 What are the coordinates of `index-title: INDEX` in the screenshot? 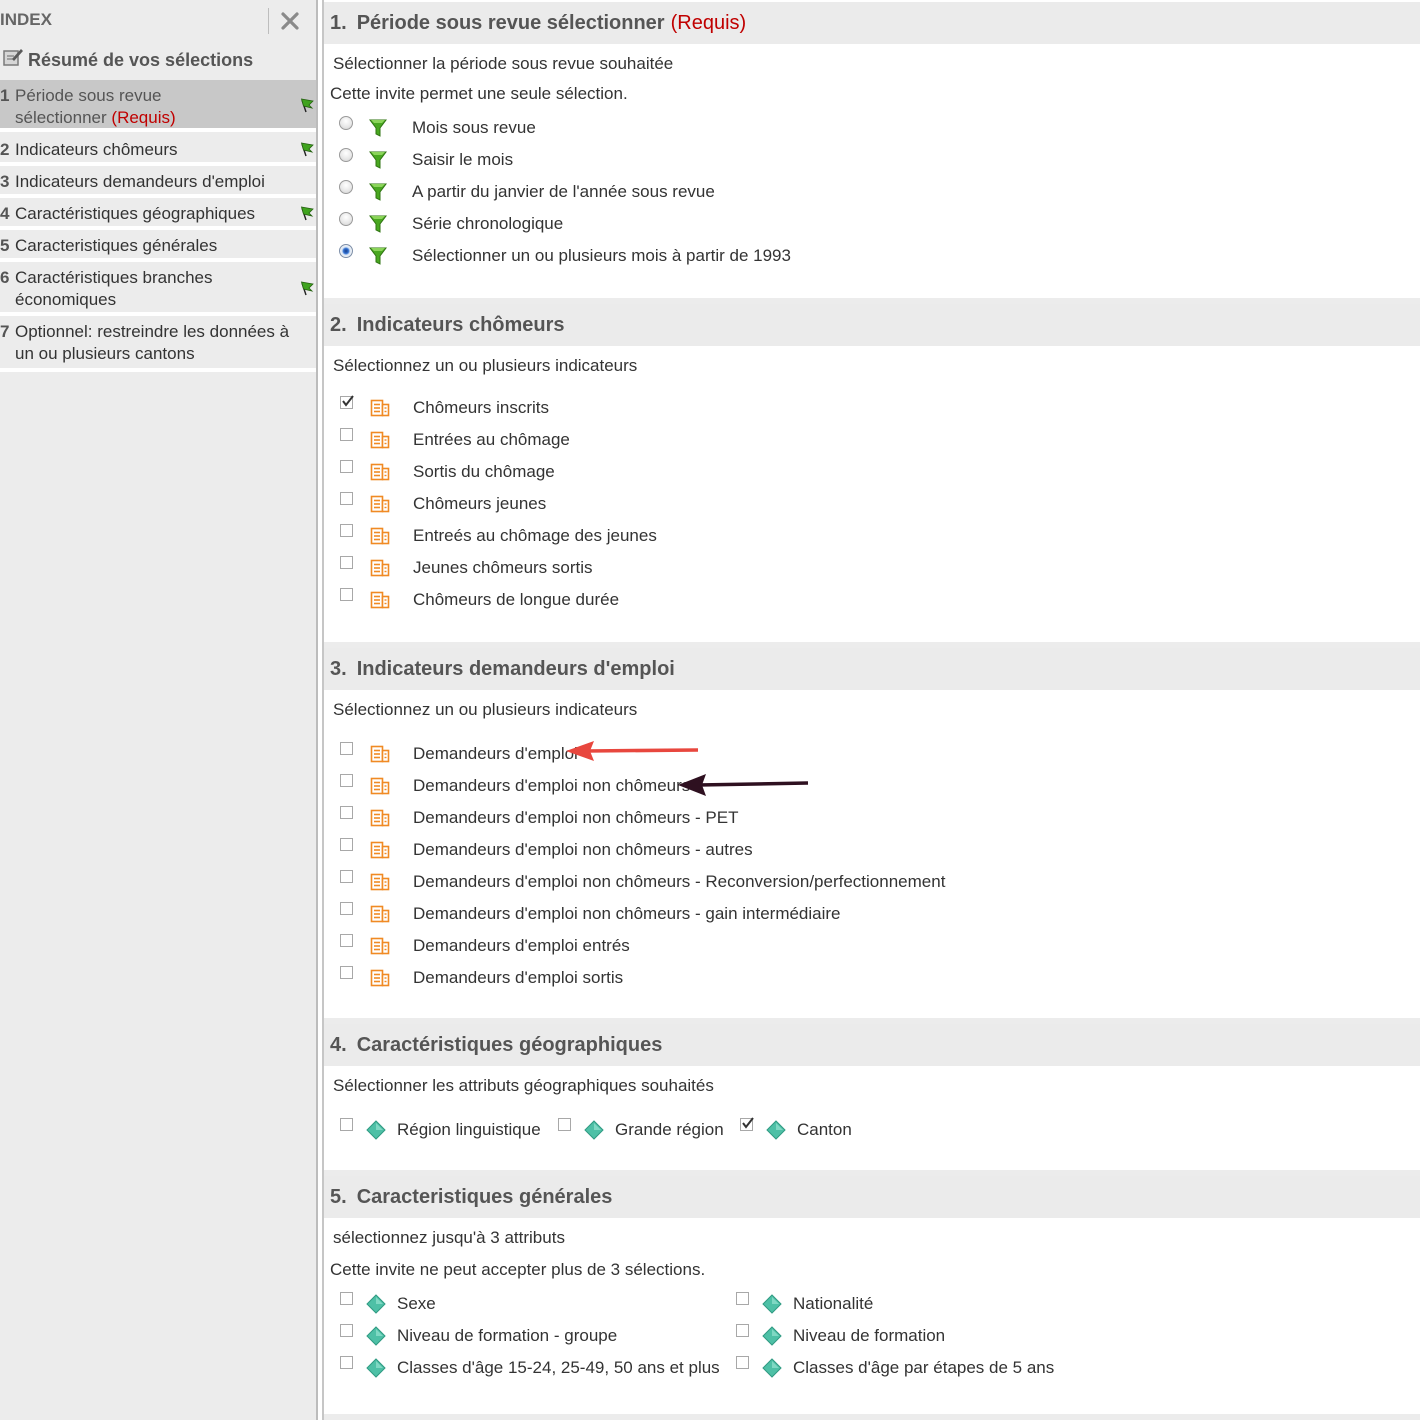 It's located at (26, 19).